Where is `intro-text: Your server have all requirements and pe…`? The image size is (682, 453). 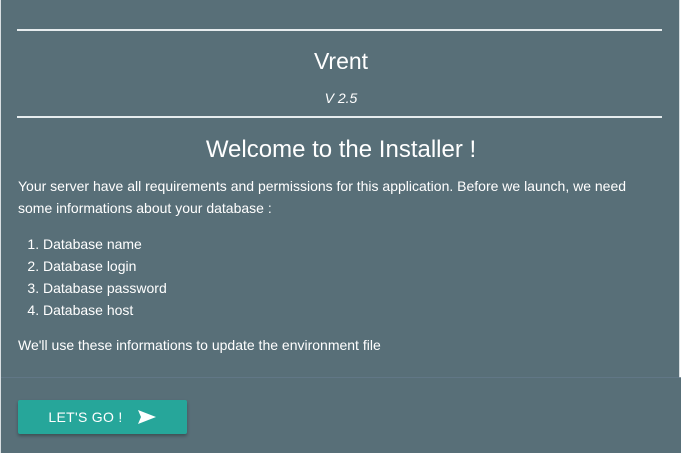
intro-text: Your server have all requirements and pe… is located at coordinates (322, 197).